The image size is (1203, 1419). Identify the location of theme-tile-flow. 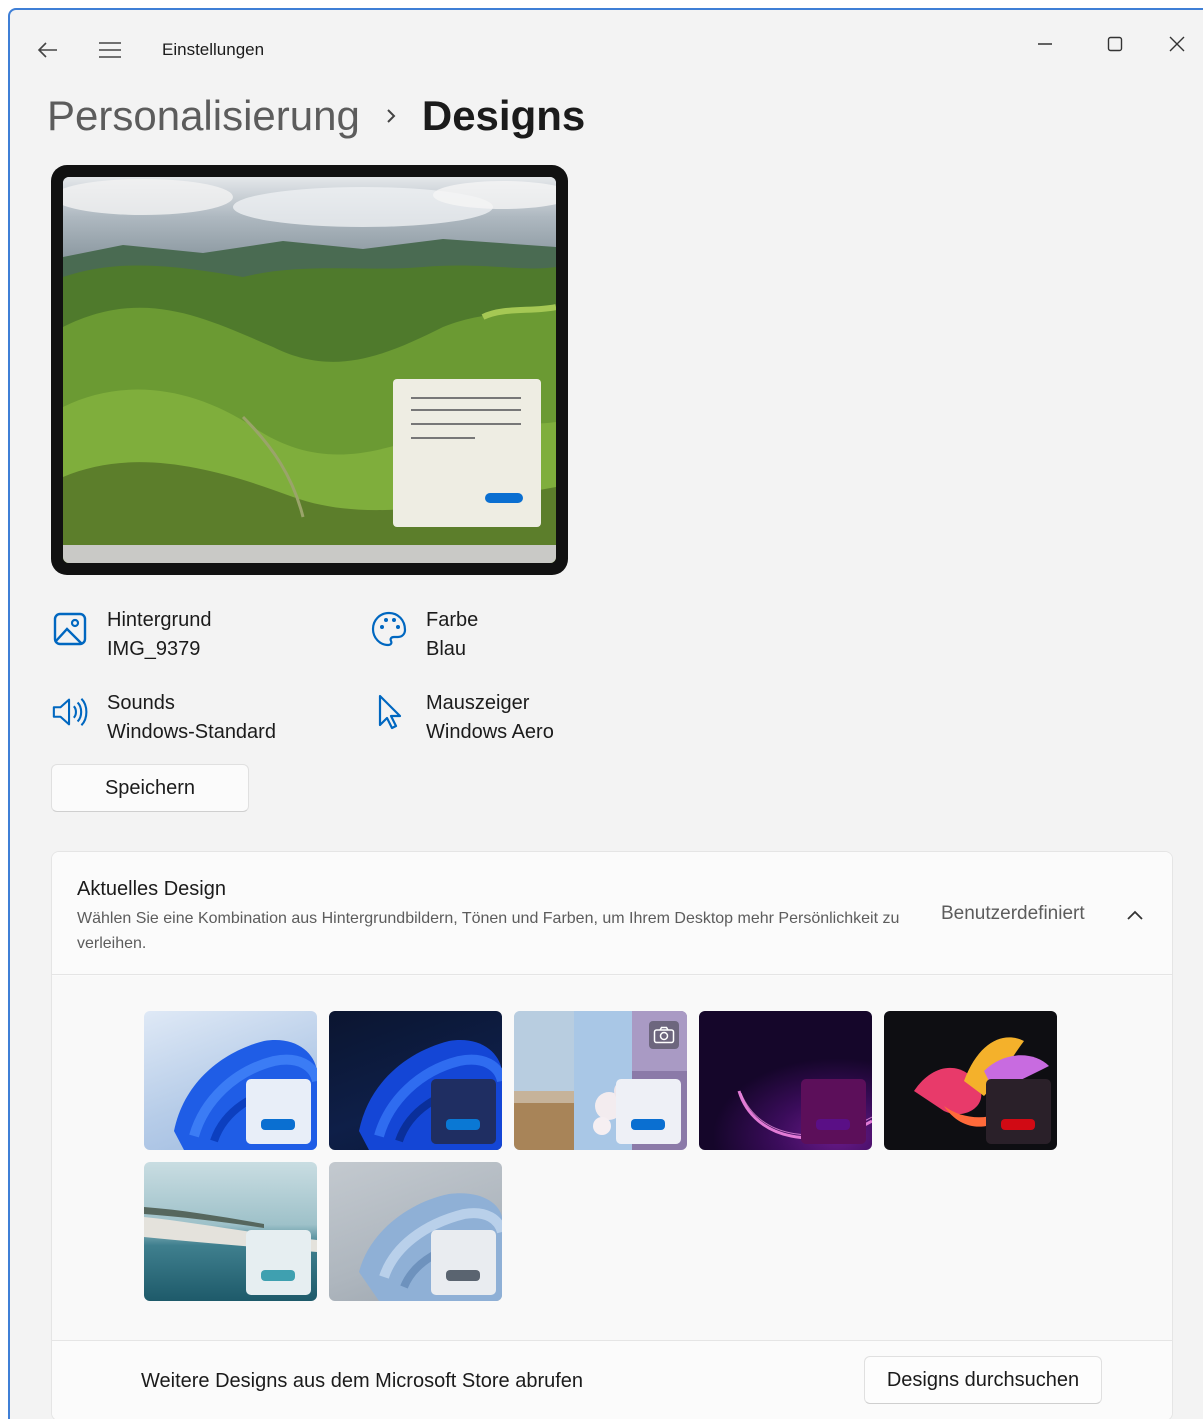
(230, 1231).